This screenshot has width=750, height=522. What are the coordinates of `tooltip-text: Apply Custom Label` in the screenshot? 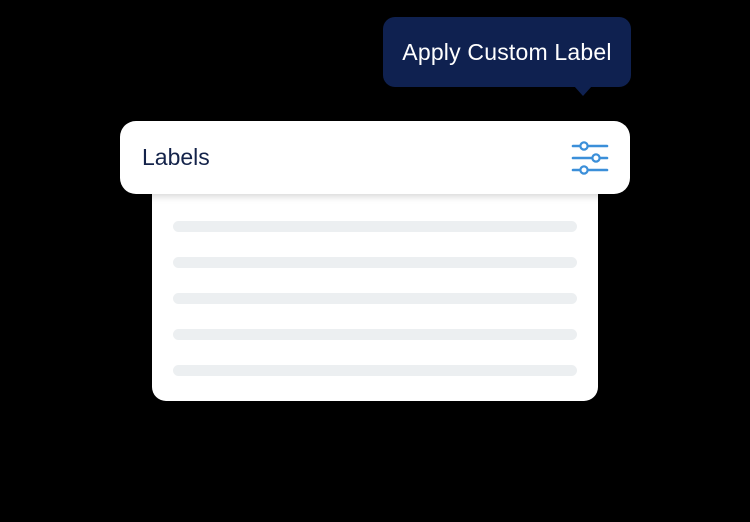 It's located at (507, 51).